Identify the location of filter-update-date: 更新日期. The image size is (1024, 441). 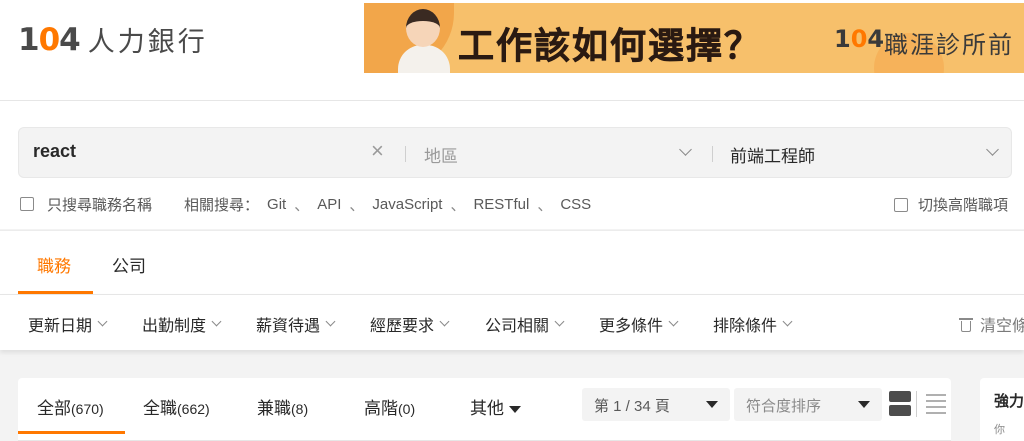
(68, 324).